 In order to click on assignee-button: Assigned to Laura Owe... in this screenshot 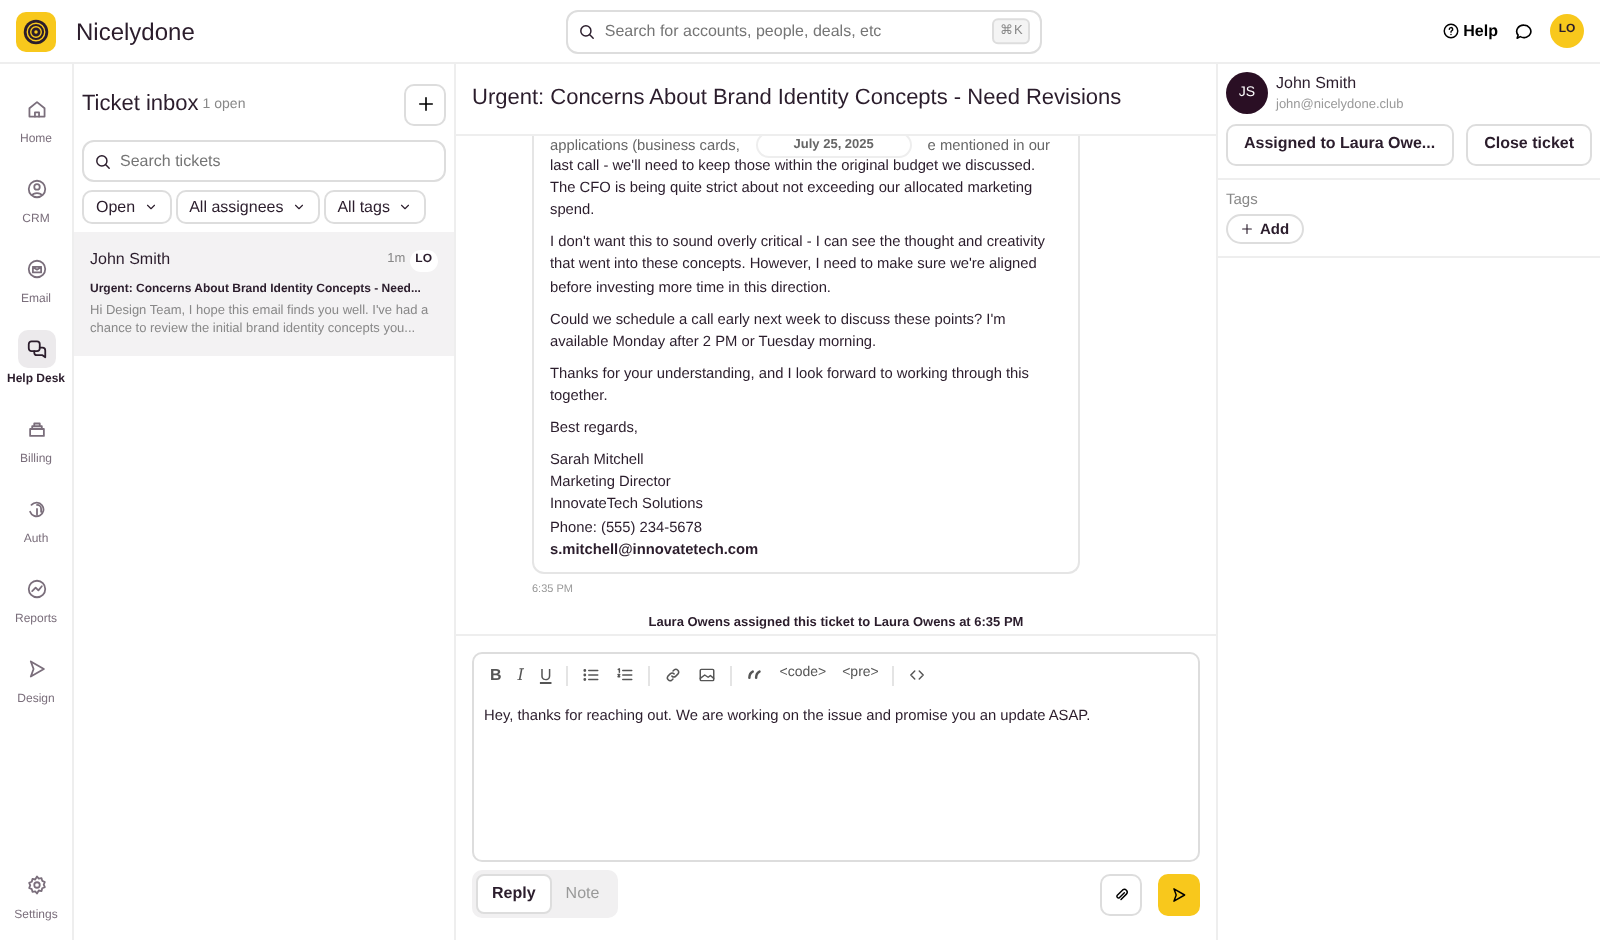, I will do `click(1340, 144)`.